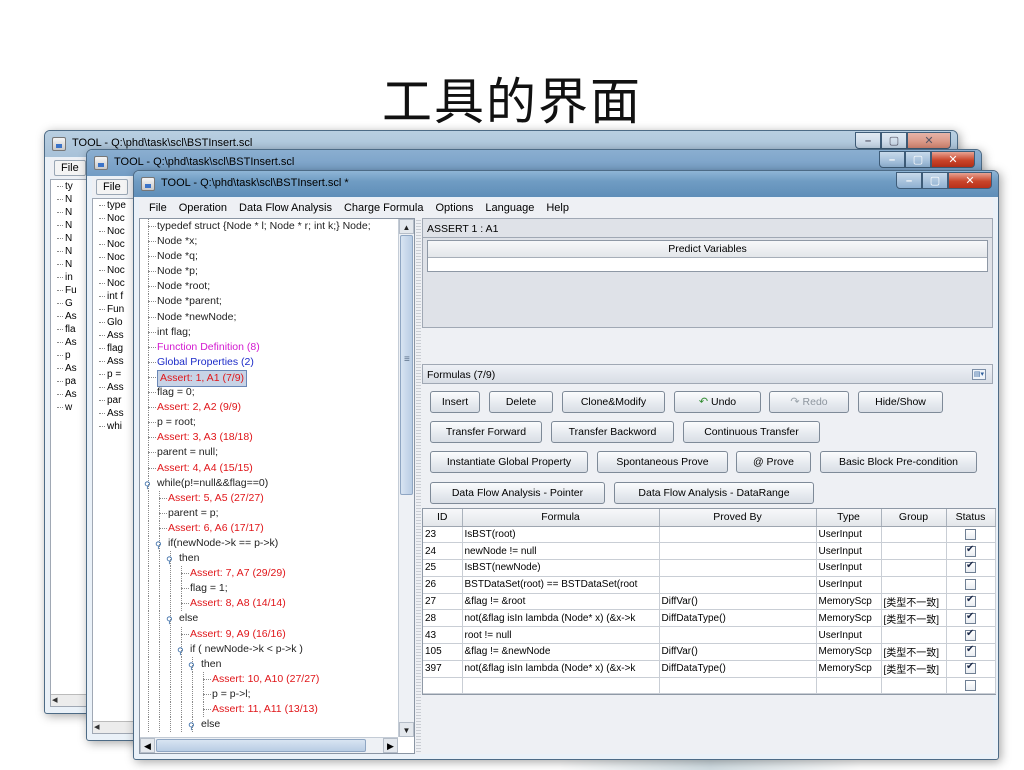 This screenshot has height=770, width=1024. I want to click on expand-toggle-icon: ⚲, so click(191, 726).